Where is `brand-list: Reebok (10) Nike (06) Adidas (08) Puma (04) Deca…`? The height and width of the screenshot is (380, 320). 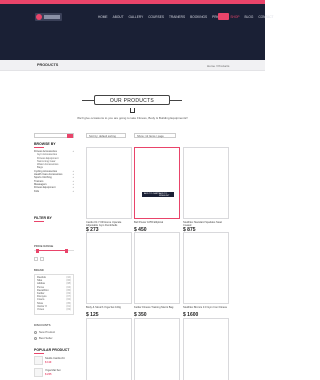
brand-list: Reebok (10) Nike (06) Adidas (08) Puma (04) Deca… is located at coordinates (54, 294).